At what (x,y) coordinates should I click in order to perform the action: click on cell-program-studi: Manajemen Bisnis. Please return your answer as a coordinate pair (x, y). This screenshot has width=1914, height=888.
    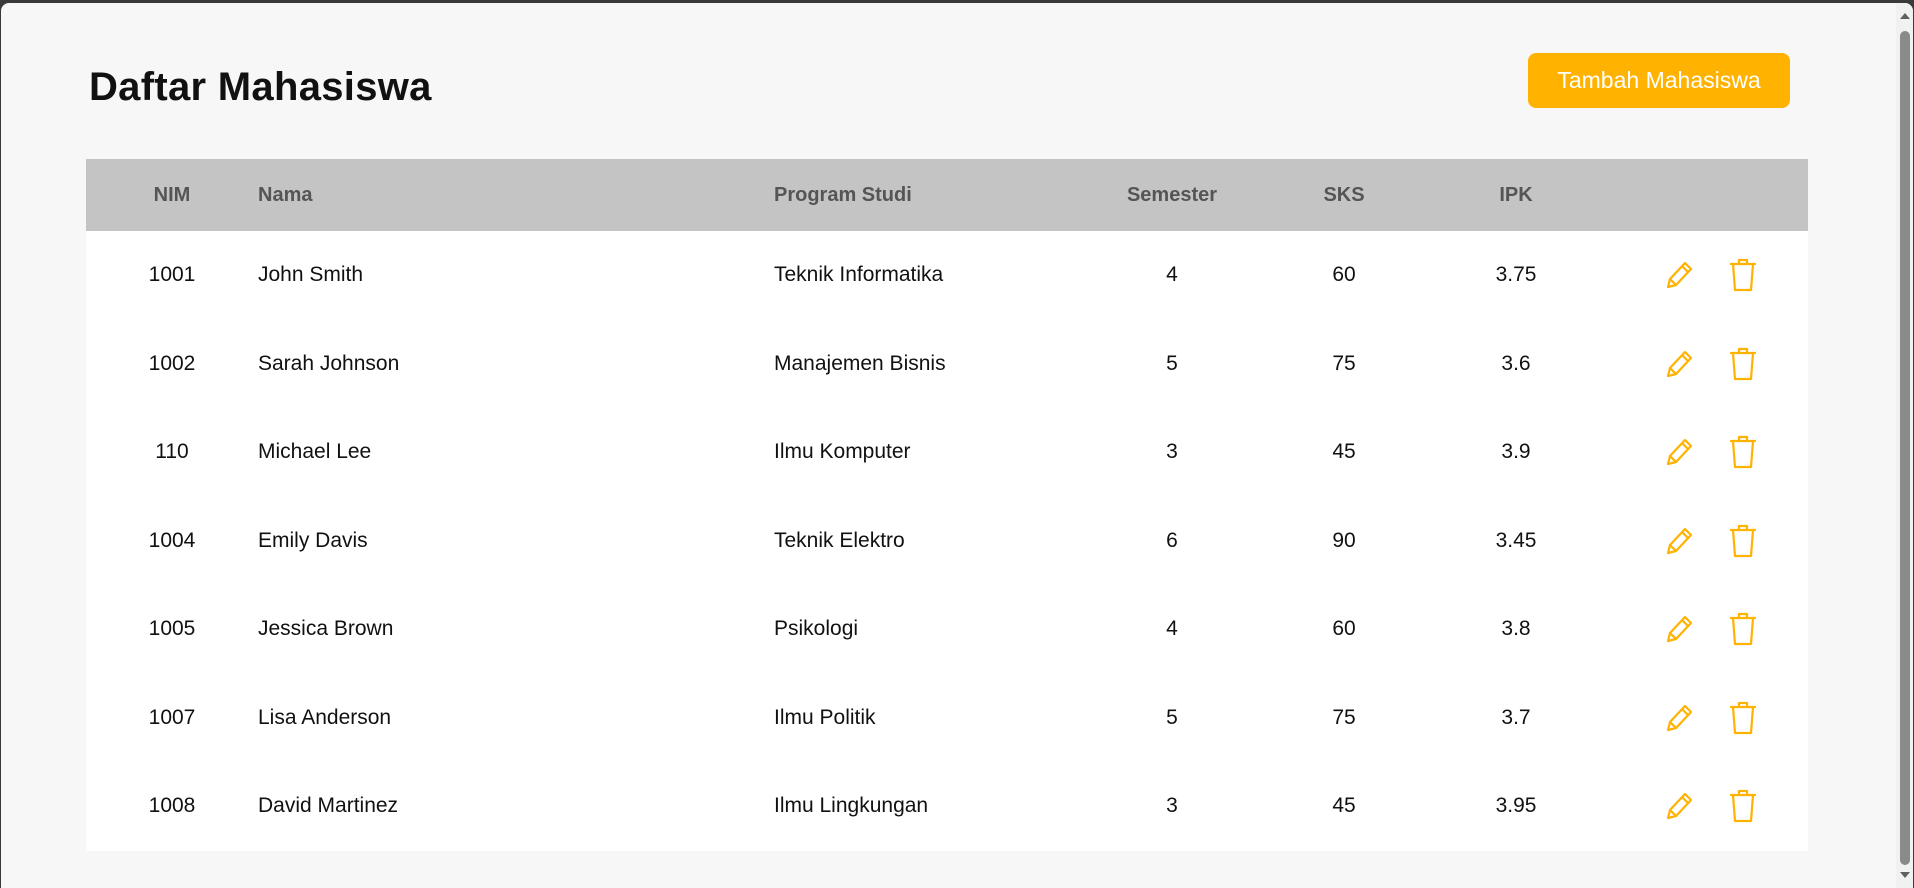
    Looking at the image, I should click on (860, 363).